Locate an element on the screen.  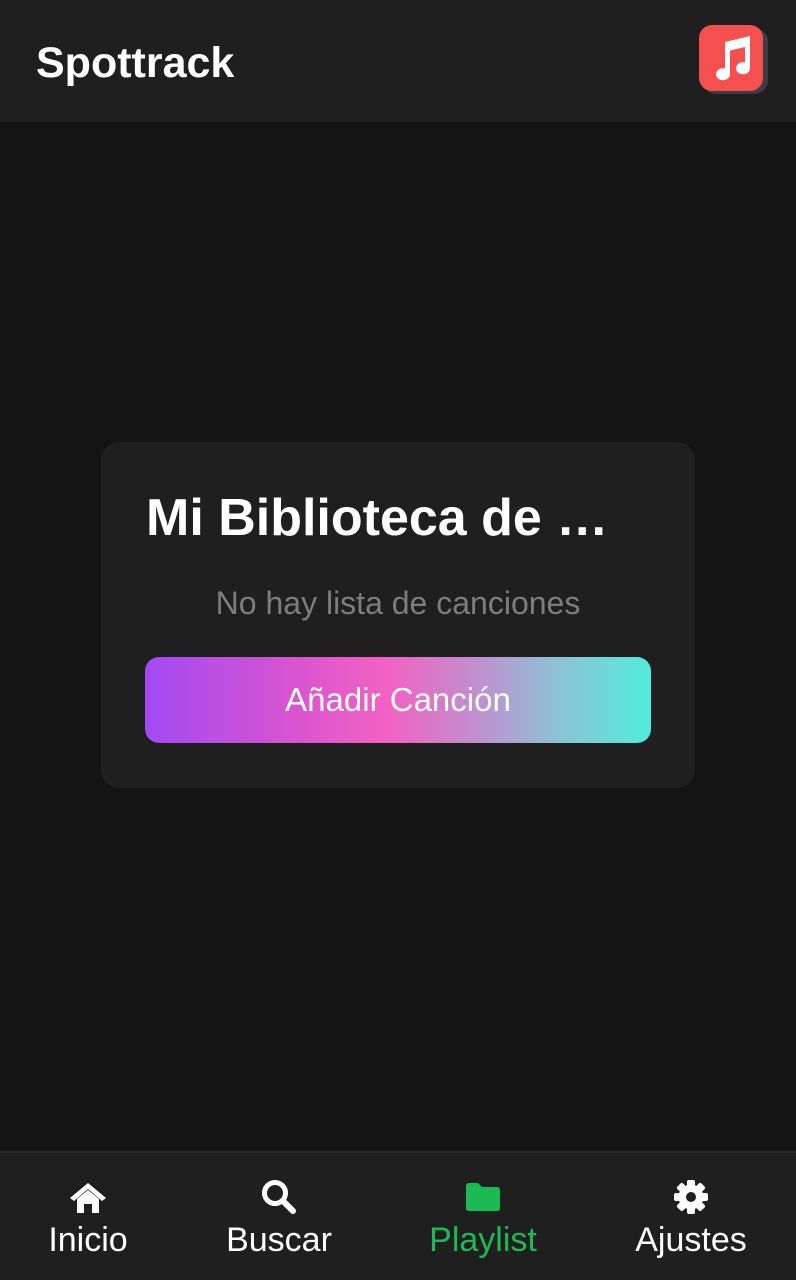
nav-label-playlist: Playlist is located at coordinates (483, 1240).